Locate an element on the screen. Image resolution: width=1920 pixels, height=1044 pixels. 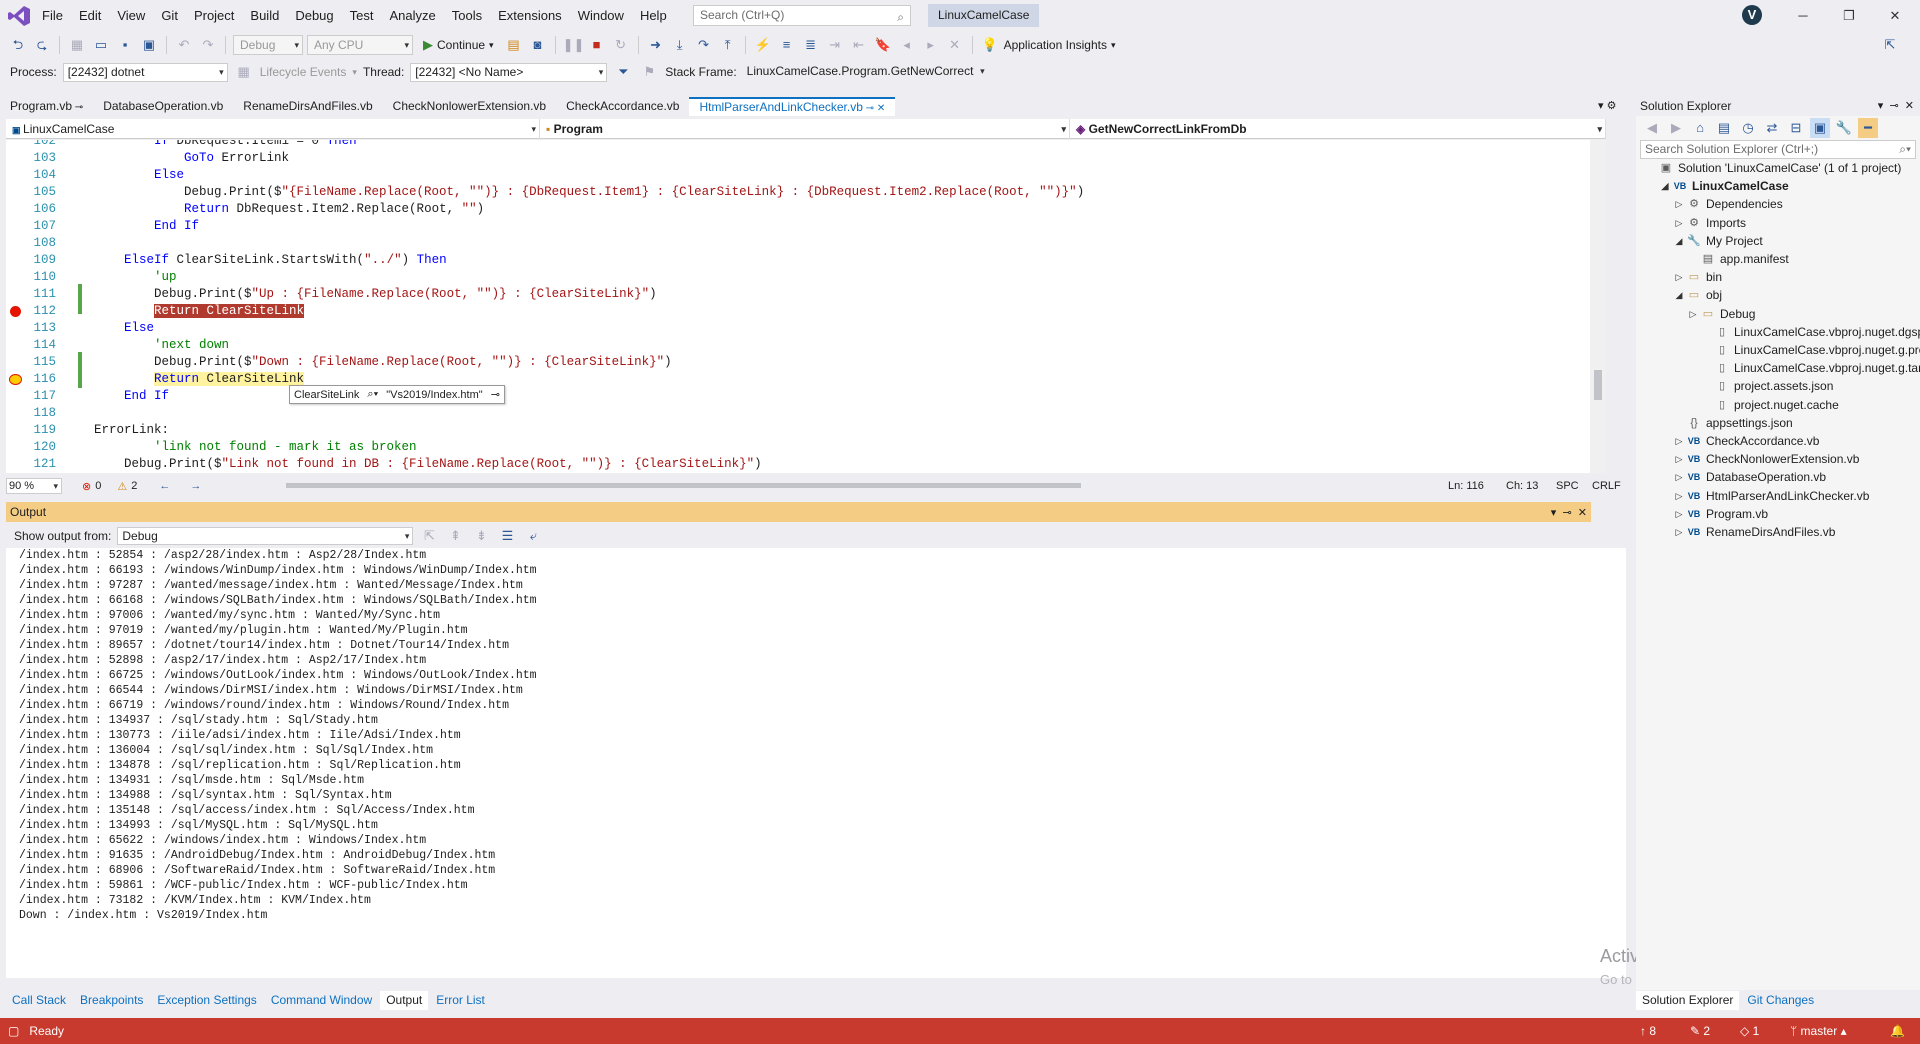
save-icon: ▪ is located at coordinates (125, 45).